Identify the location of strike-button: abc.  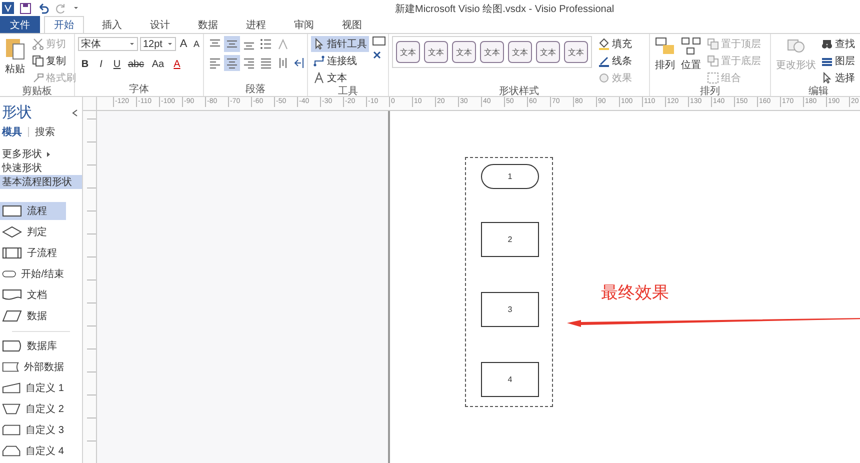
(136, 64).